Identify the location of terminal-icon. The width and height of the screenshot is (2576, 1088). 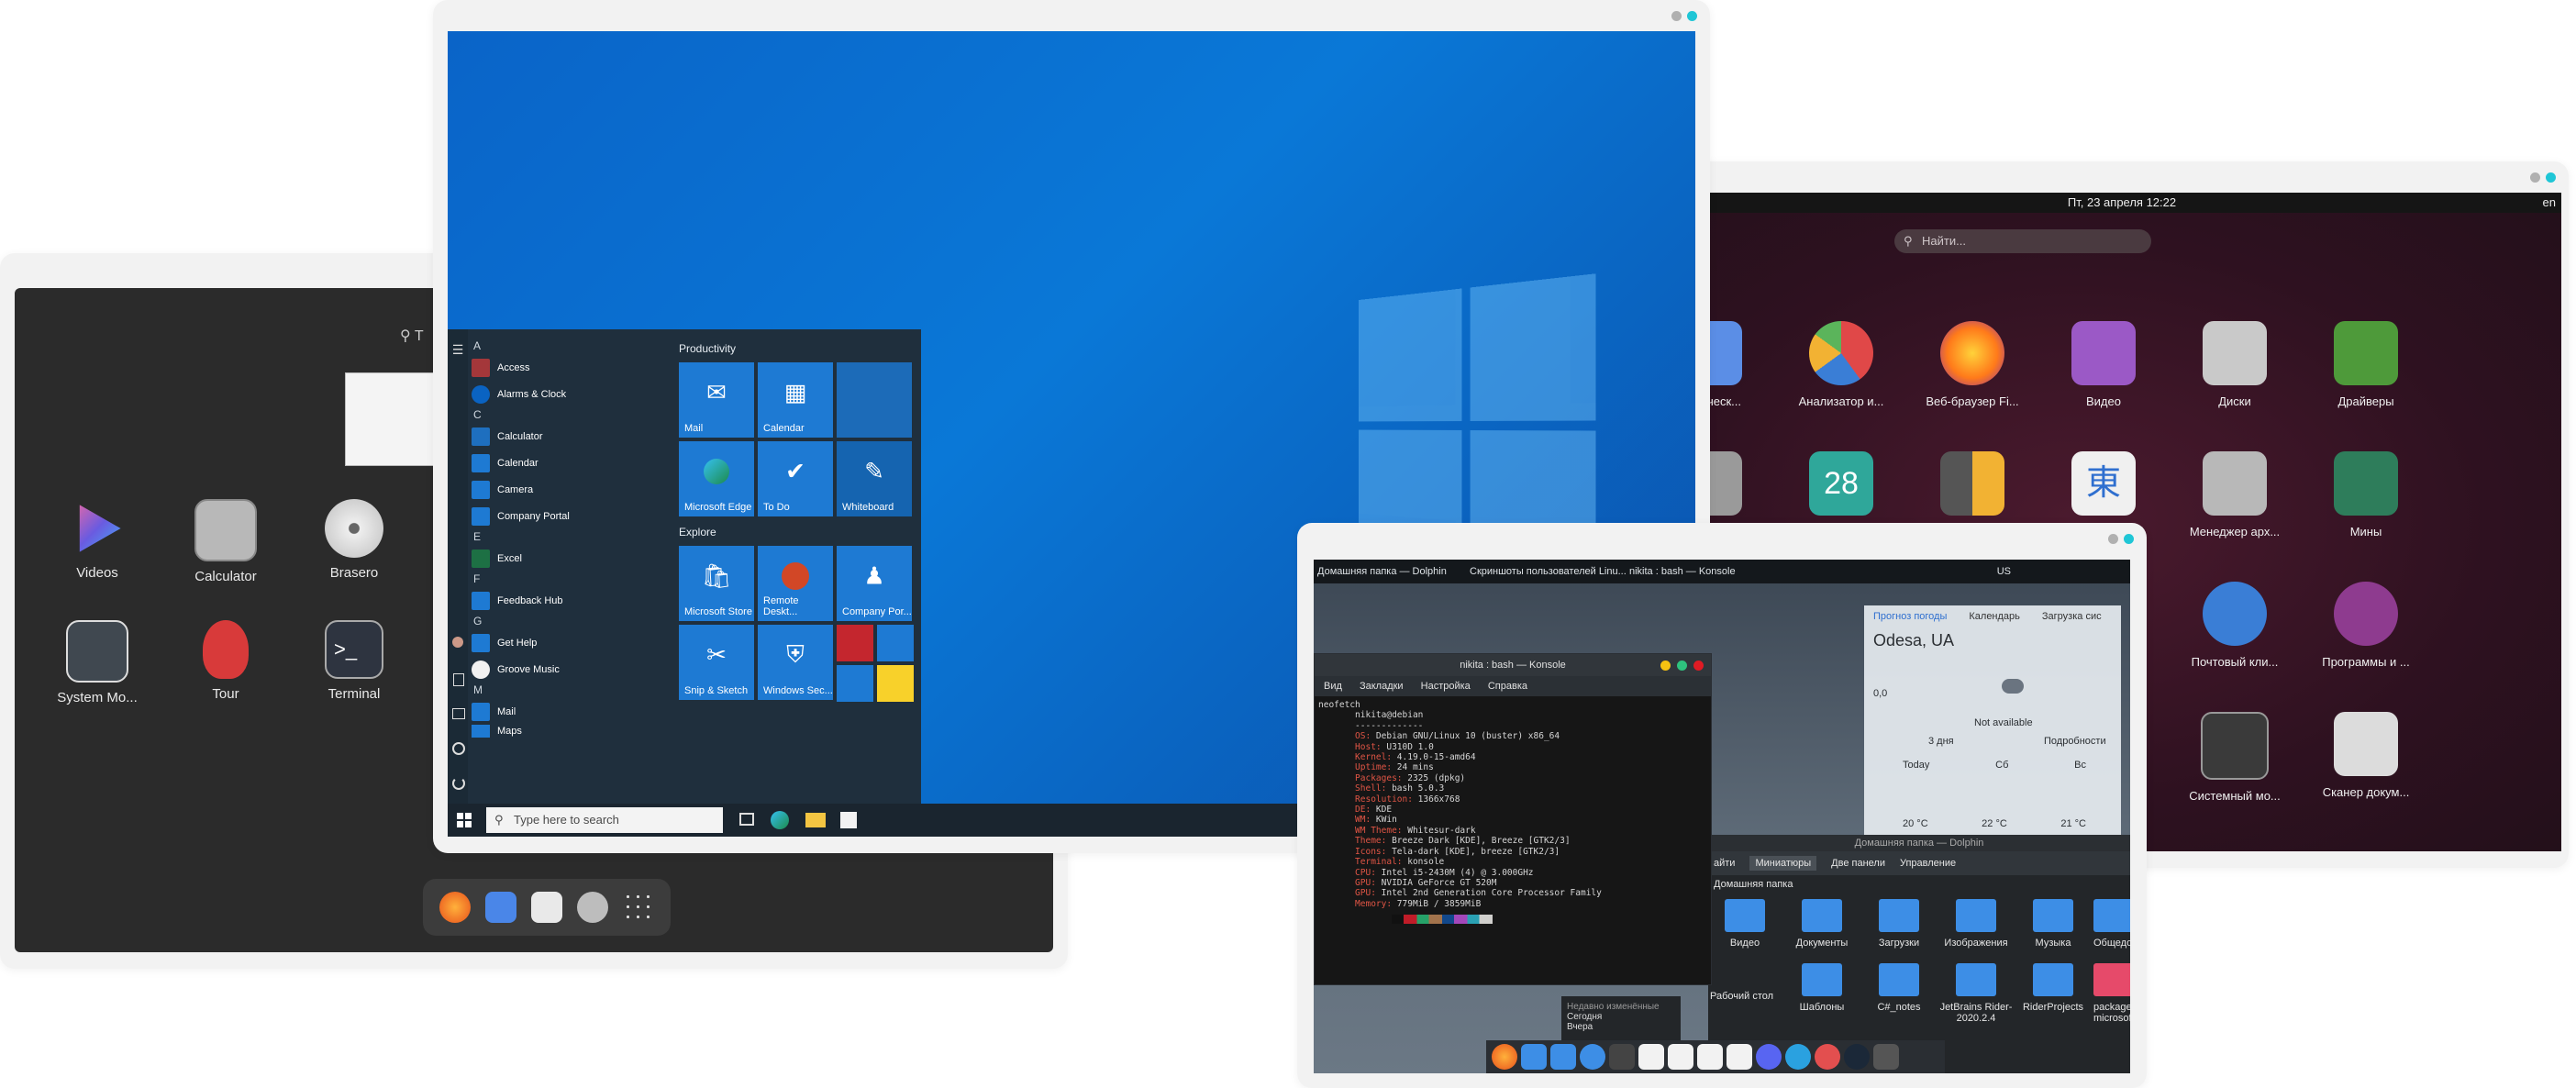
(1622, 1057).